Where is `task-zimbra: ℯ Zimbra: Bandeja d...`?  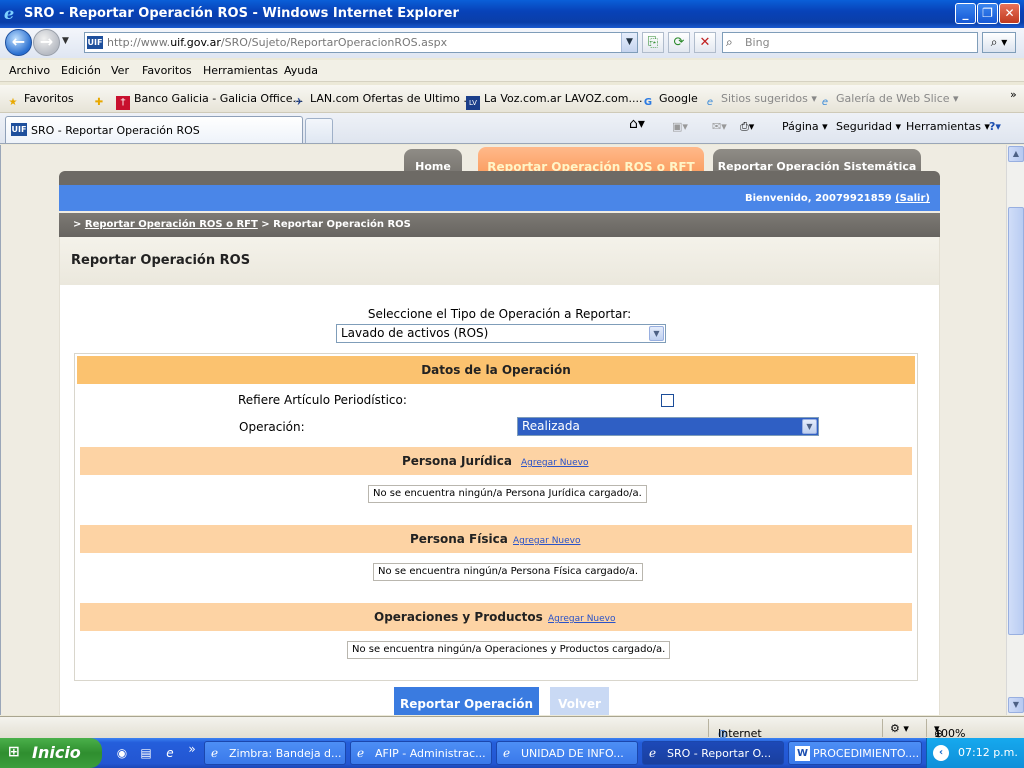
task-zimbra: ℯ Zimbra: Bandeja d... is located at coordinates (275, 753).